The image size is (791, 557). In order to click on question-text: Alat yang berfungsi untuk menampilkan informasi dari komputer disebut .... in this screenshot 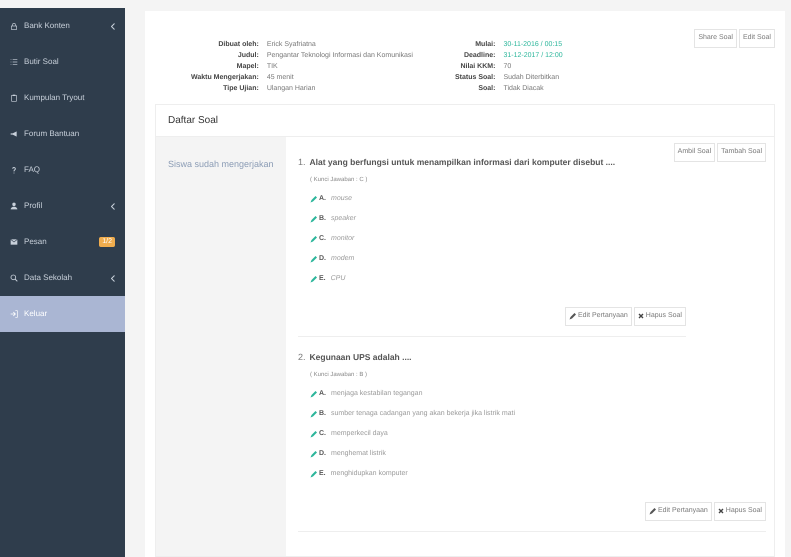, I will do `click(463, 162)`.